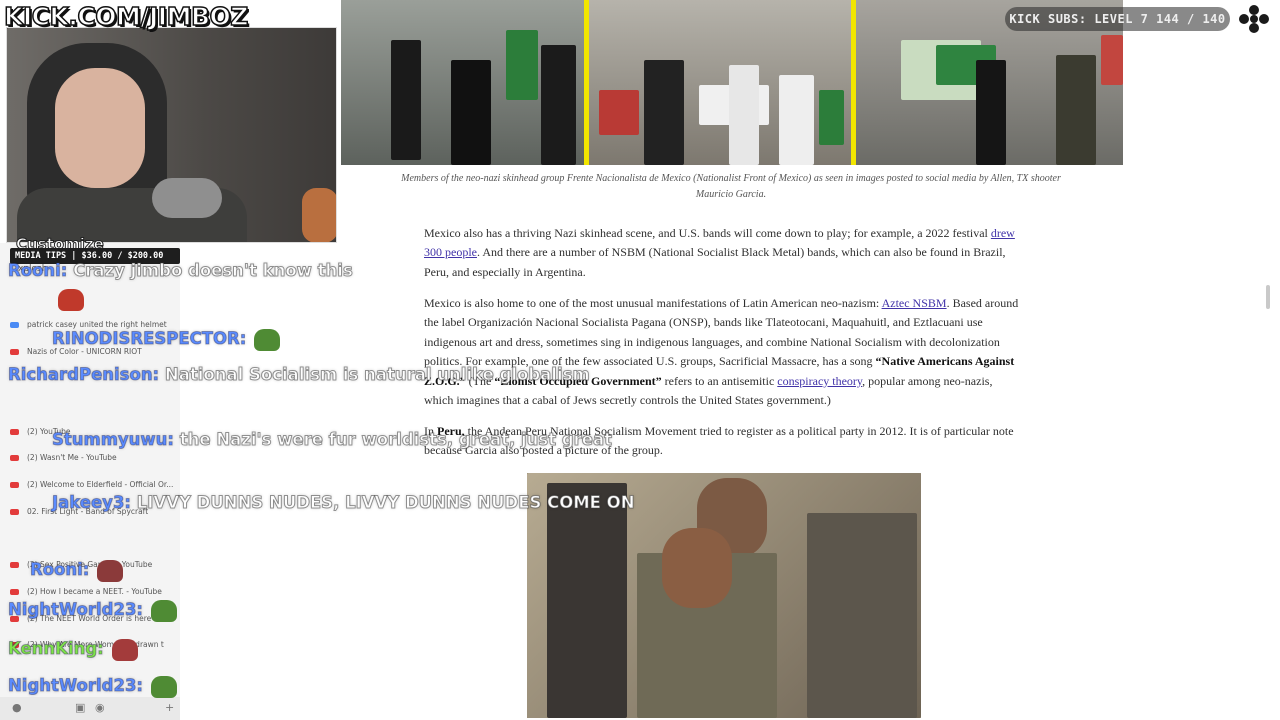  What do you see at coordinates (914, 303) in the screenshot?
I see `link-aztec-nsbm: Aztec NSBM` at bounding box center [914, 303].